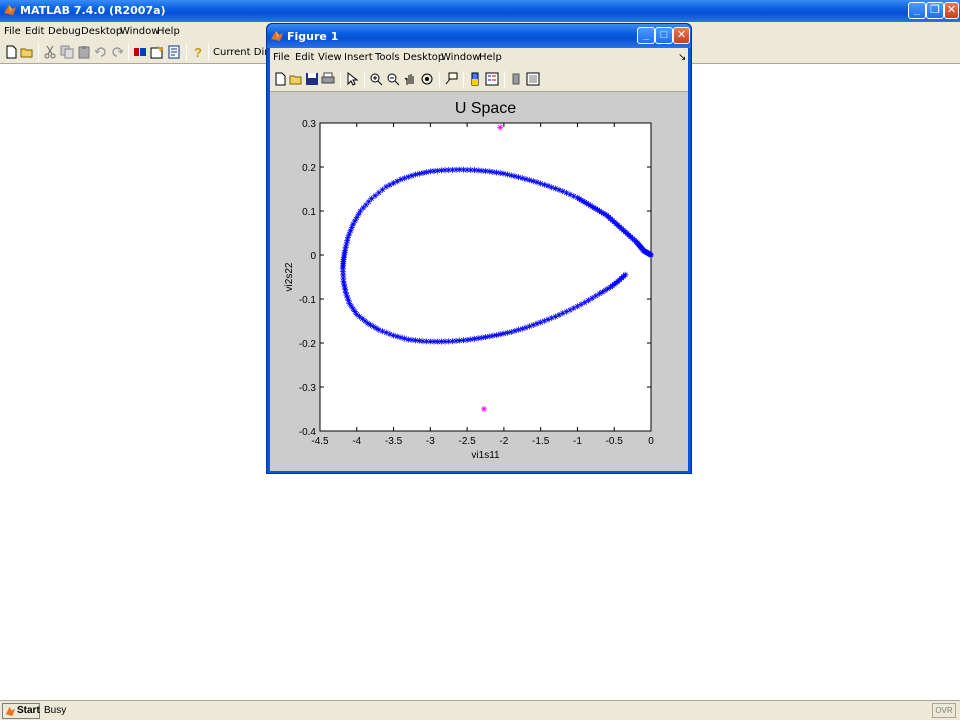 The height and width of the screenshot is (720, 960). Describe the element at coordinates (101, 31) in the screenshot. I see `menu-desktop: Desktop` at that location.